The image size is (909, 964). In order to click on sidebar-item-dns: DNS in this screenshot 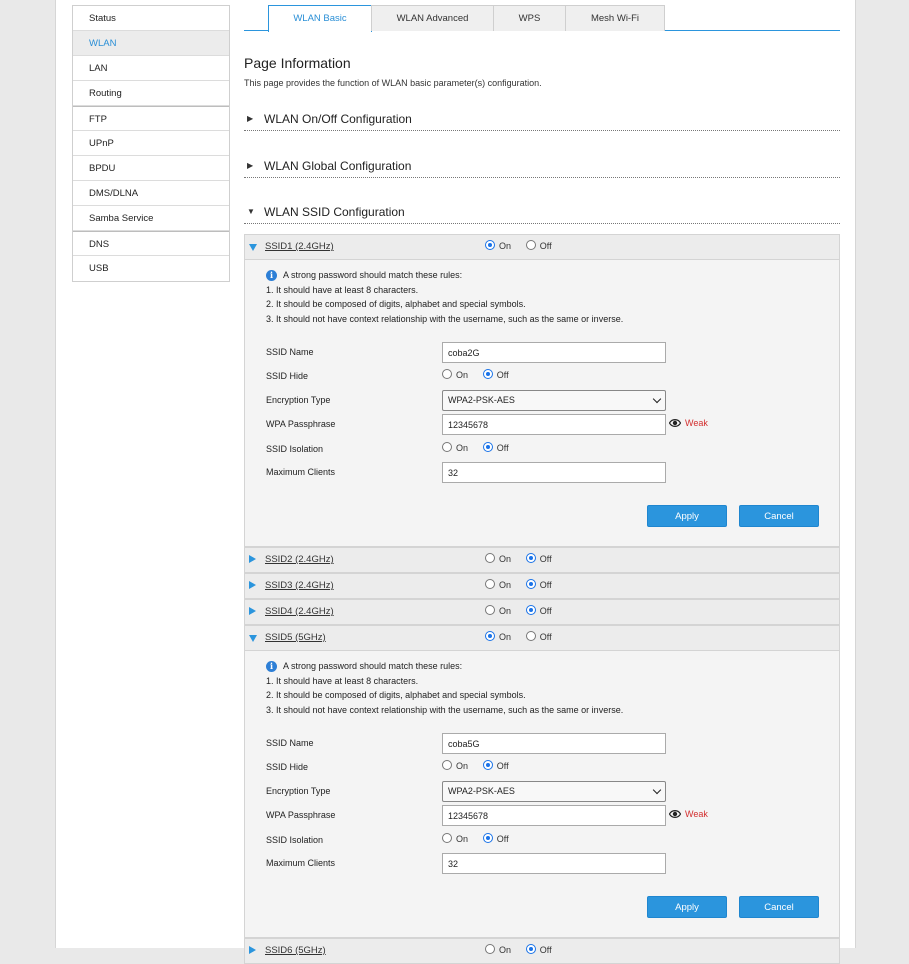, I will do `click(151, 243)`.